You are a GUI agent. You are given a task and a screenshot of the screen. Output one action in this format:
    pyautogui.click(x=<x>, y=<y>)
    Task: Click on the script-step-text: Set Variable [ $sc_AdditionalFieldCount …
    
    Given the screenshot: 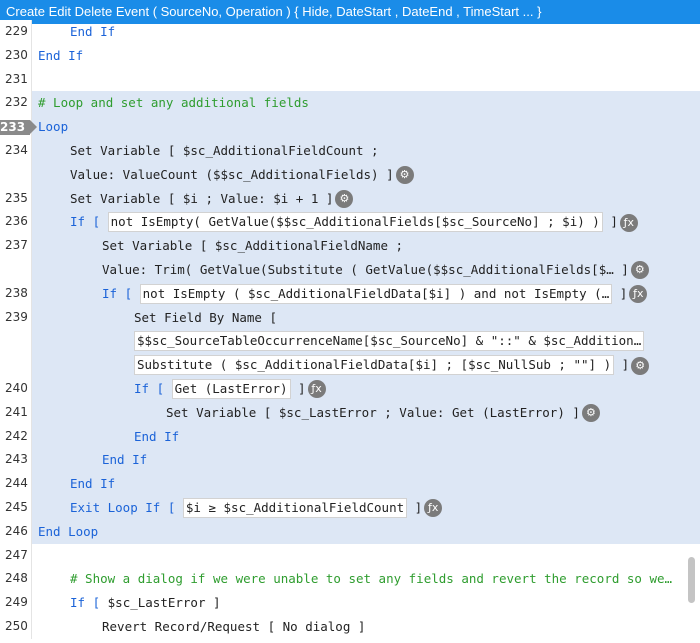 What is the action you would take?
    pyautogui.click(x=373, y=151)
    